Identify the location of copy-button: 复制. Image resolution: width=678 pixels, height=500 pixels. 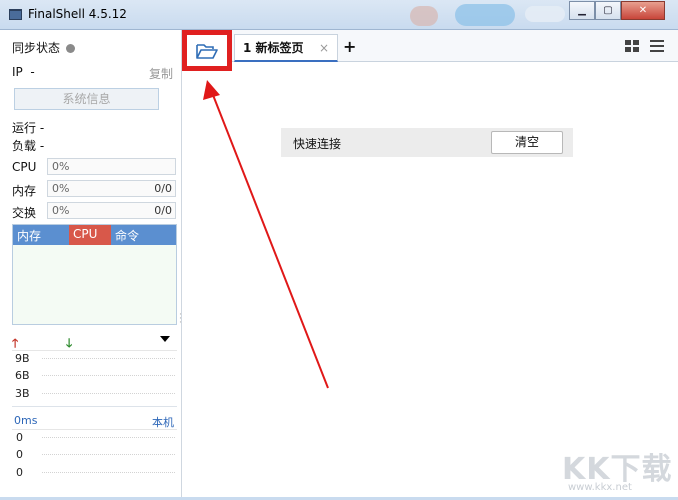
(161, 73).